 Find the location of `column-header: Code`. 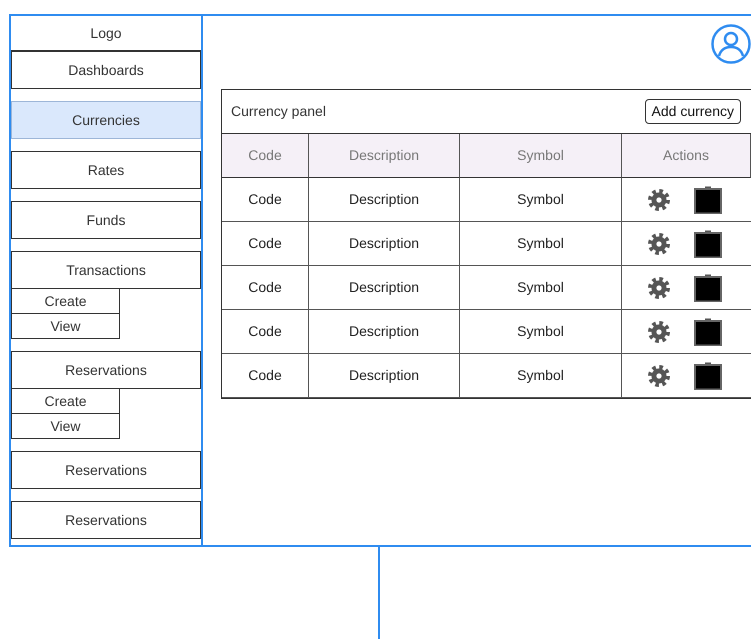

column-header: Code is located at coordinates (265, 156).